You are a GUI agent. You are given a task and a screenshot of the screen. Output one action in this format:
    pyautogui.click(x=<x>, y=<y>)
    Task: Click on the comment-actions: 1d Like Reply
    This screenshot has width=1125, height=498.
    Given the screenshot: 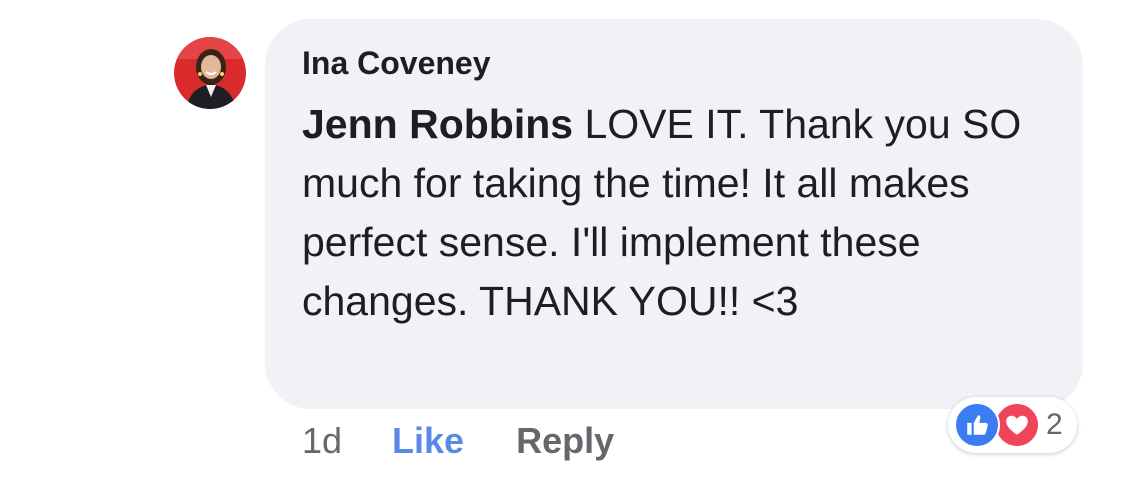 What is the action you would take?
    pyautogui.click(x=458, y=441)
    